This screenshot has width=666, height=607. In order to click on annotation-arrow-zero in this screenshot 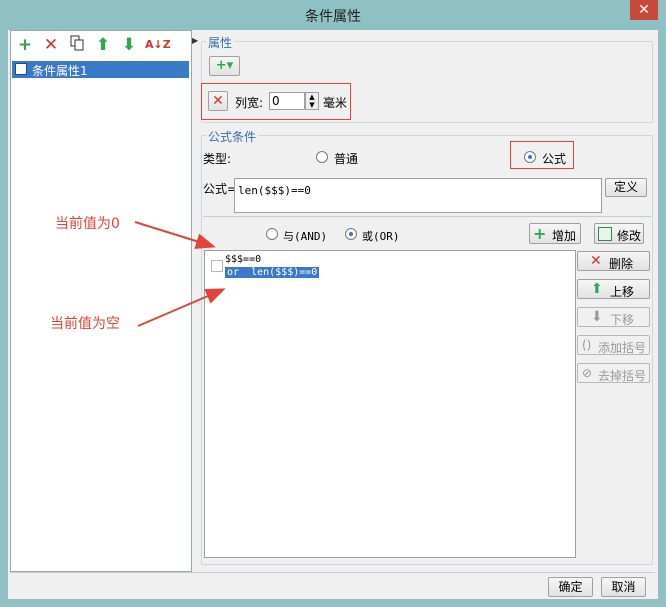, I will do `click(175, 235)`.